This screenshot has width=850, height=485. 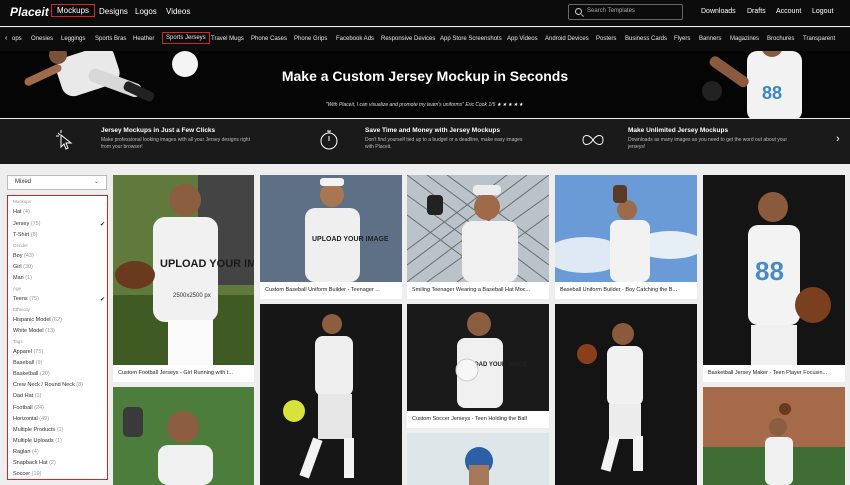 I want to click on category-item: Phone Cases, so click(x=269, y=39).